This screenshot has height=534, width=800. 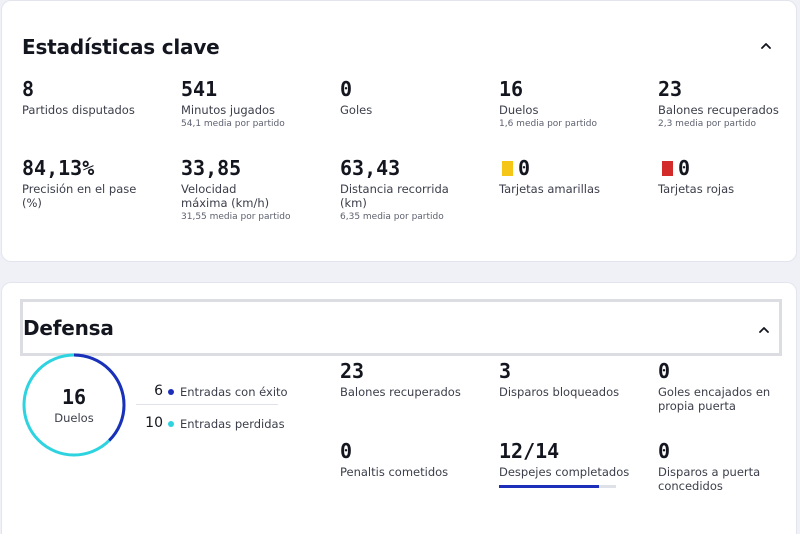 I want to click on progress-fill, so click(x=549, y=486).